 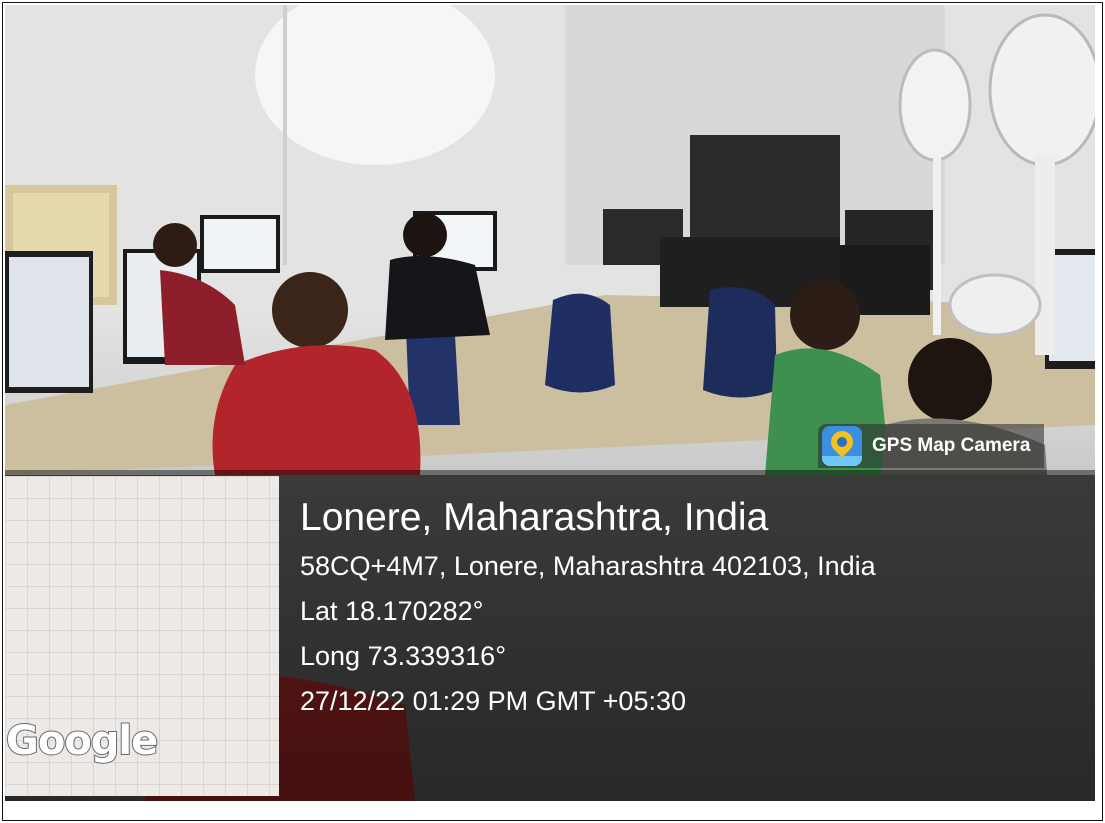 I want to click on longitude-text: Long 73.339316°, so click(x=403, y=656).